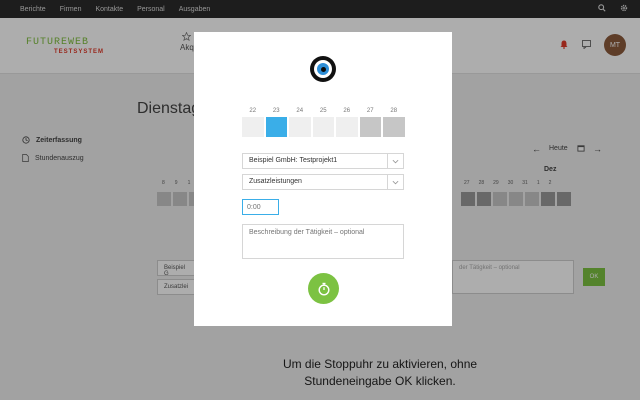 Image resolution: width=640 pixels, height=400 pixels. I want to click on day-cell-selected, so click(276, 127).